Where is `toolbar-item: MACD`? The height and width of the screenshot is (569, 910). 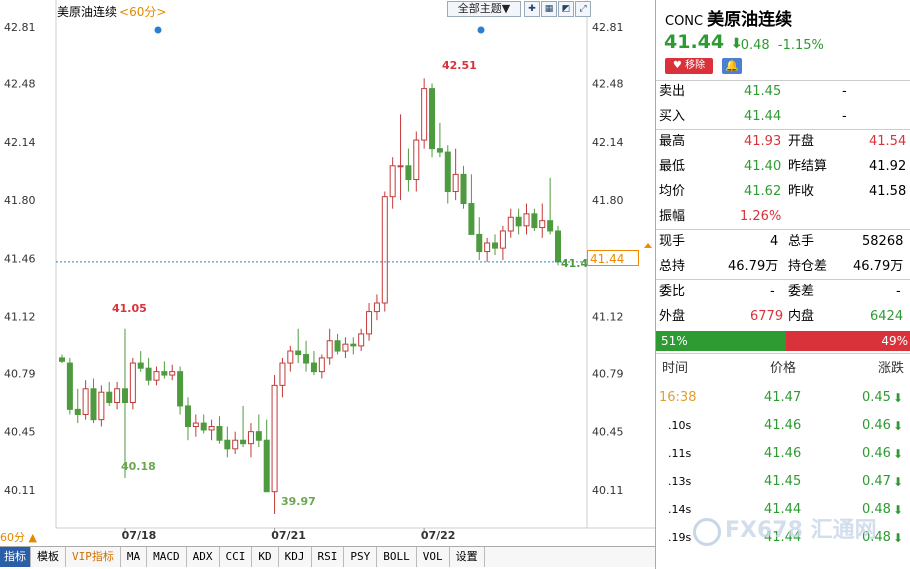 toolbar-item: MACD is located at coordinates (167, 557).